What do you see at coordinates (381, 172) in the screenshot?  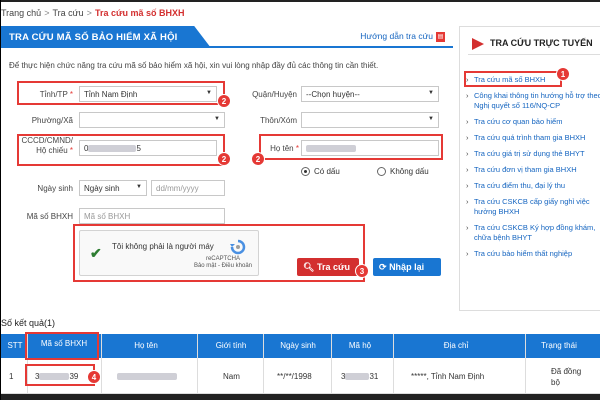 I see `radio-unchecked-icon` at bounding box center [381, 172].